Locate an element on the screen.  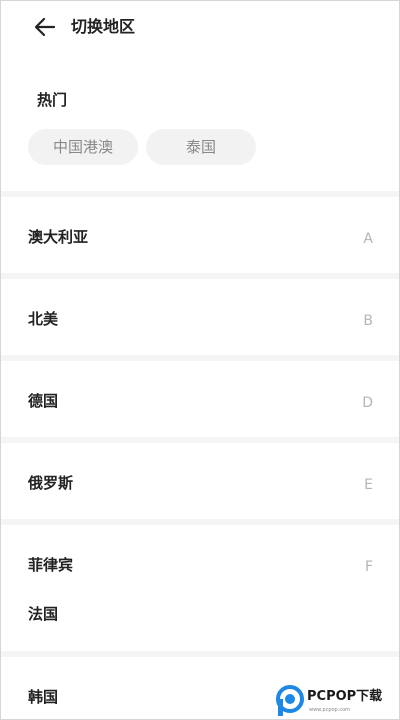
list-item-label: 法国 is located at coordinates (43, 614).